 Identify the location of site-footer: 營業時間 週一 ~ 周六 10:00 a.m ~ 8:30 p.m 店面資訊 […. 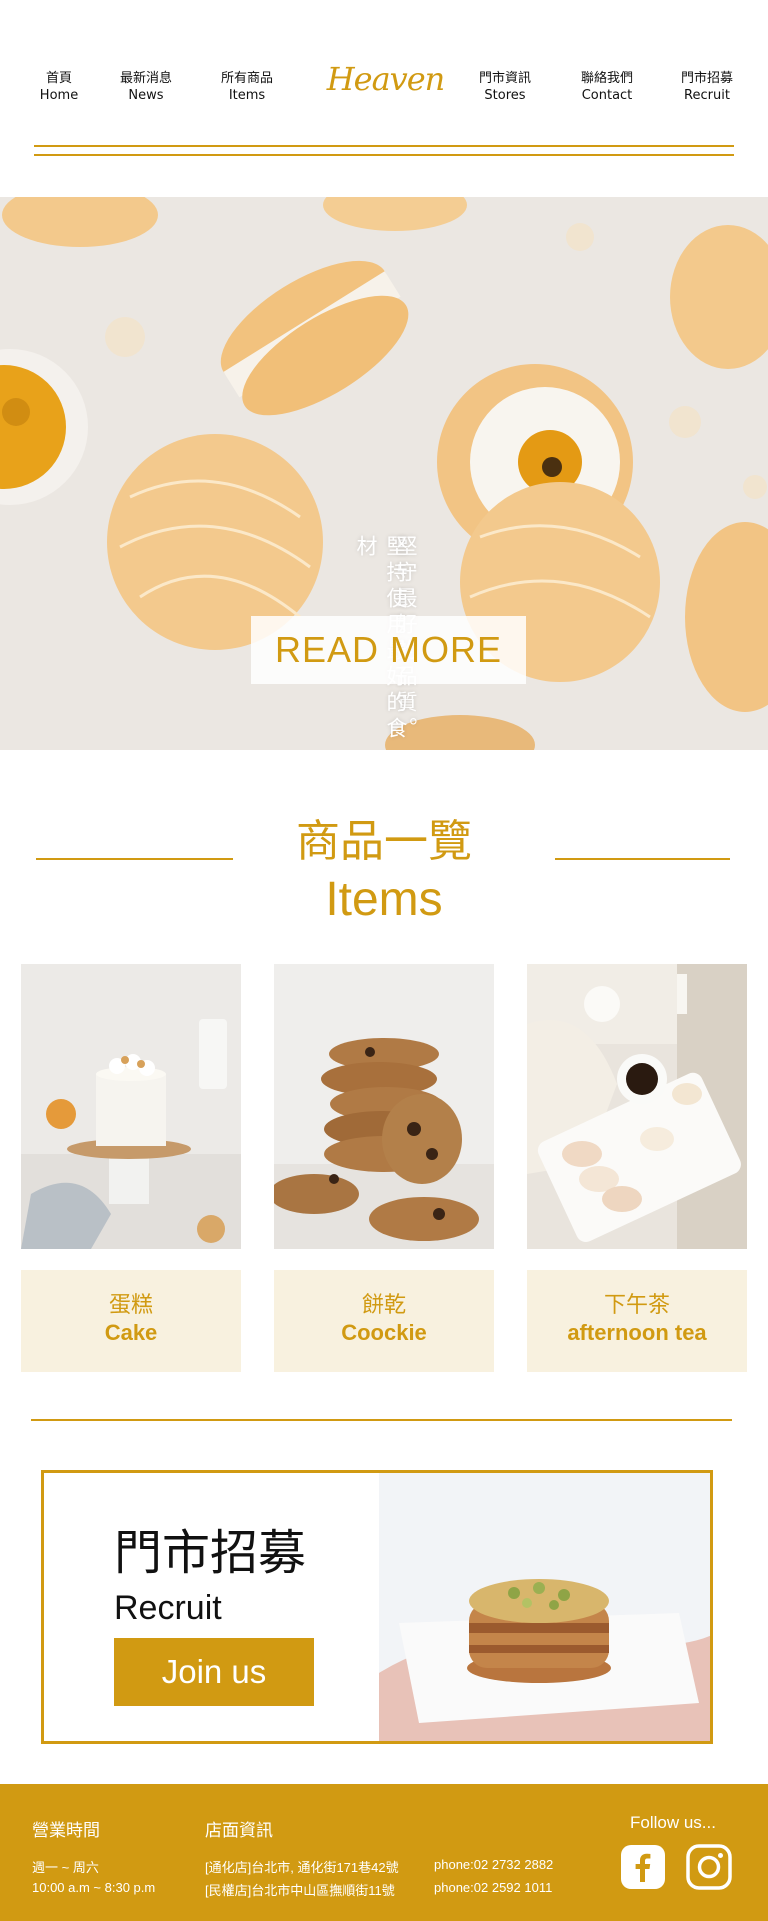
(384, 1852).